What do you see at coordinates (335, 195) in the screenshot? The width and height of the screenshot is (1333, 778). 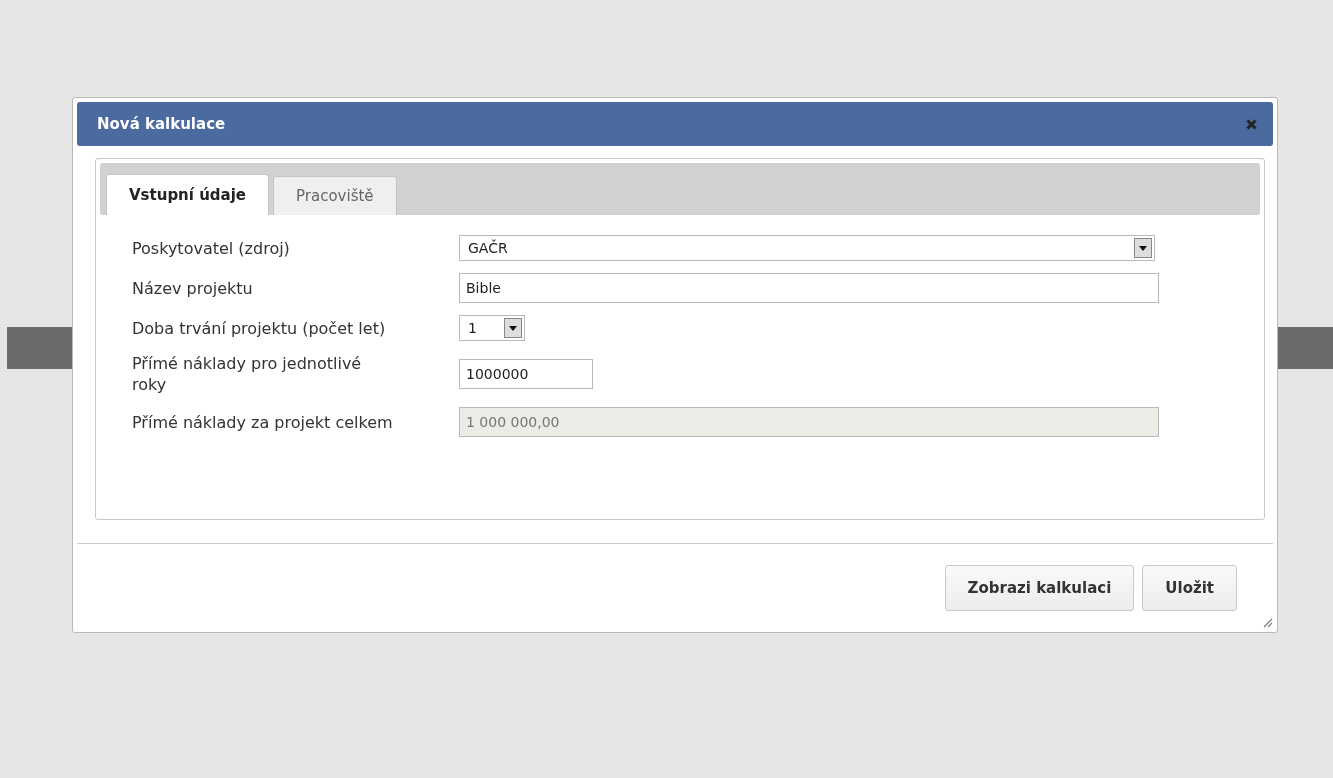 I see `tab: Pracoviště` at bounding box center [335, 195].